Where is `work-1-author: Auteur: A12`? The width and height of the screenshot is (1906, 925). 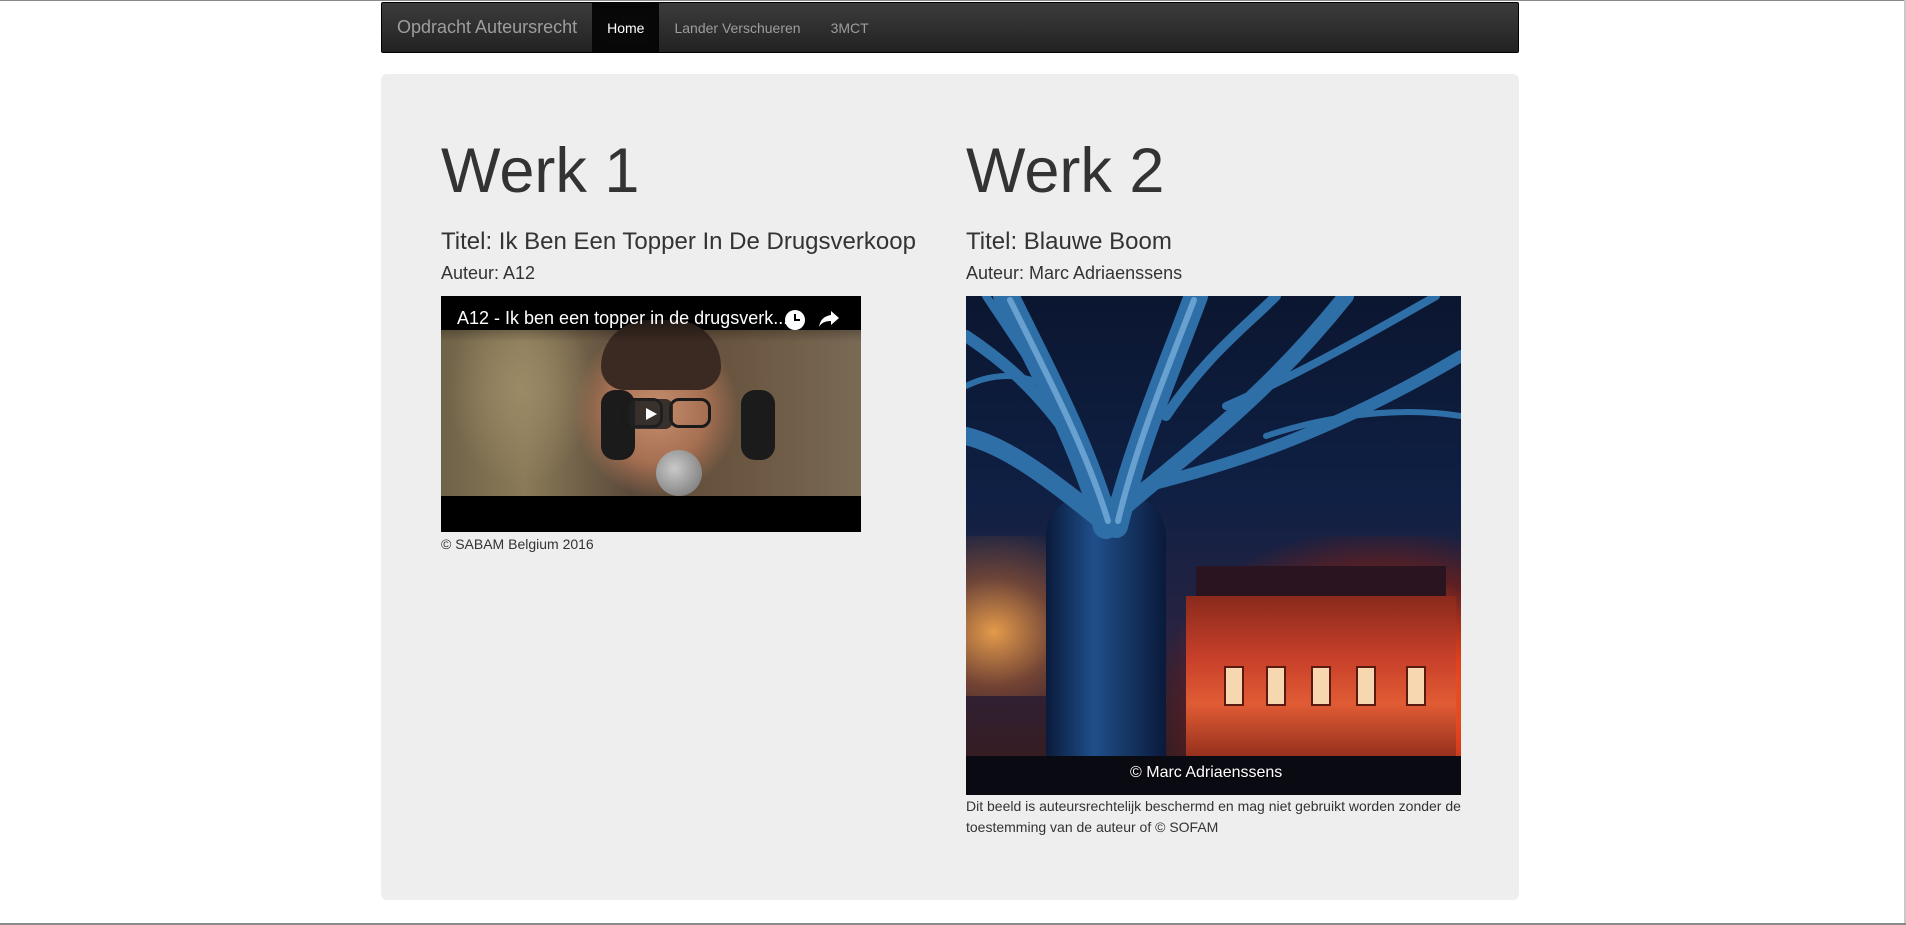
work-1-author: Auteur: A12 is located at coordinates (488, 273).